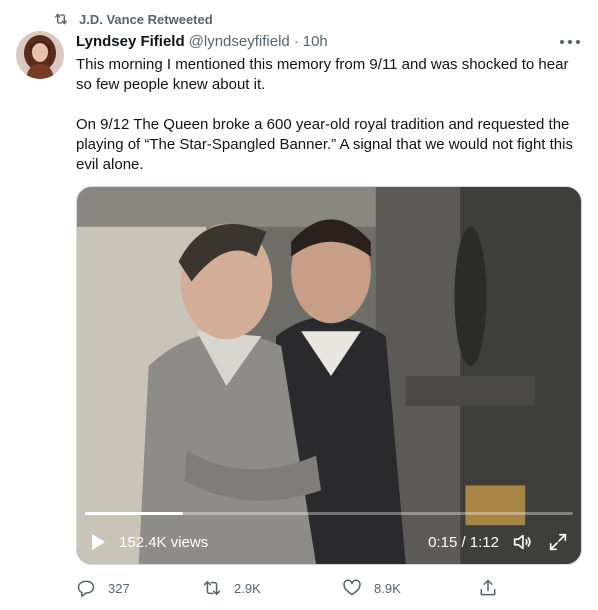 The width and height of the screenshot is (598, 610). Describe the element at coordinates (130, 41) in the screenshot. I see `author-name: Lyndsey Fifield` at that location.